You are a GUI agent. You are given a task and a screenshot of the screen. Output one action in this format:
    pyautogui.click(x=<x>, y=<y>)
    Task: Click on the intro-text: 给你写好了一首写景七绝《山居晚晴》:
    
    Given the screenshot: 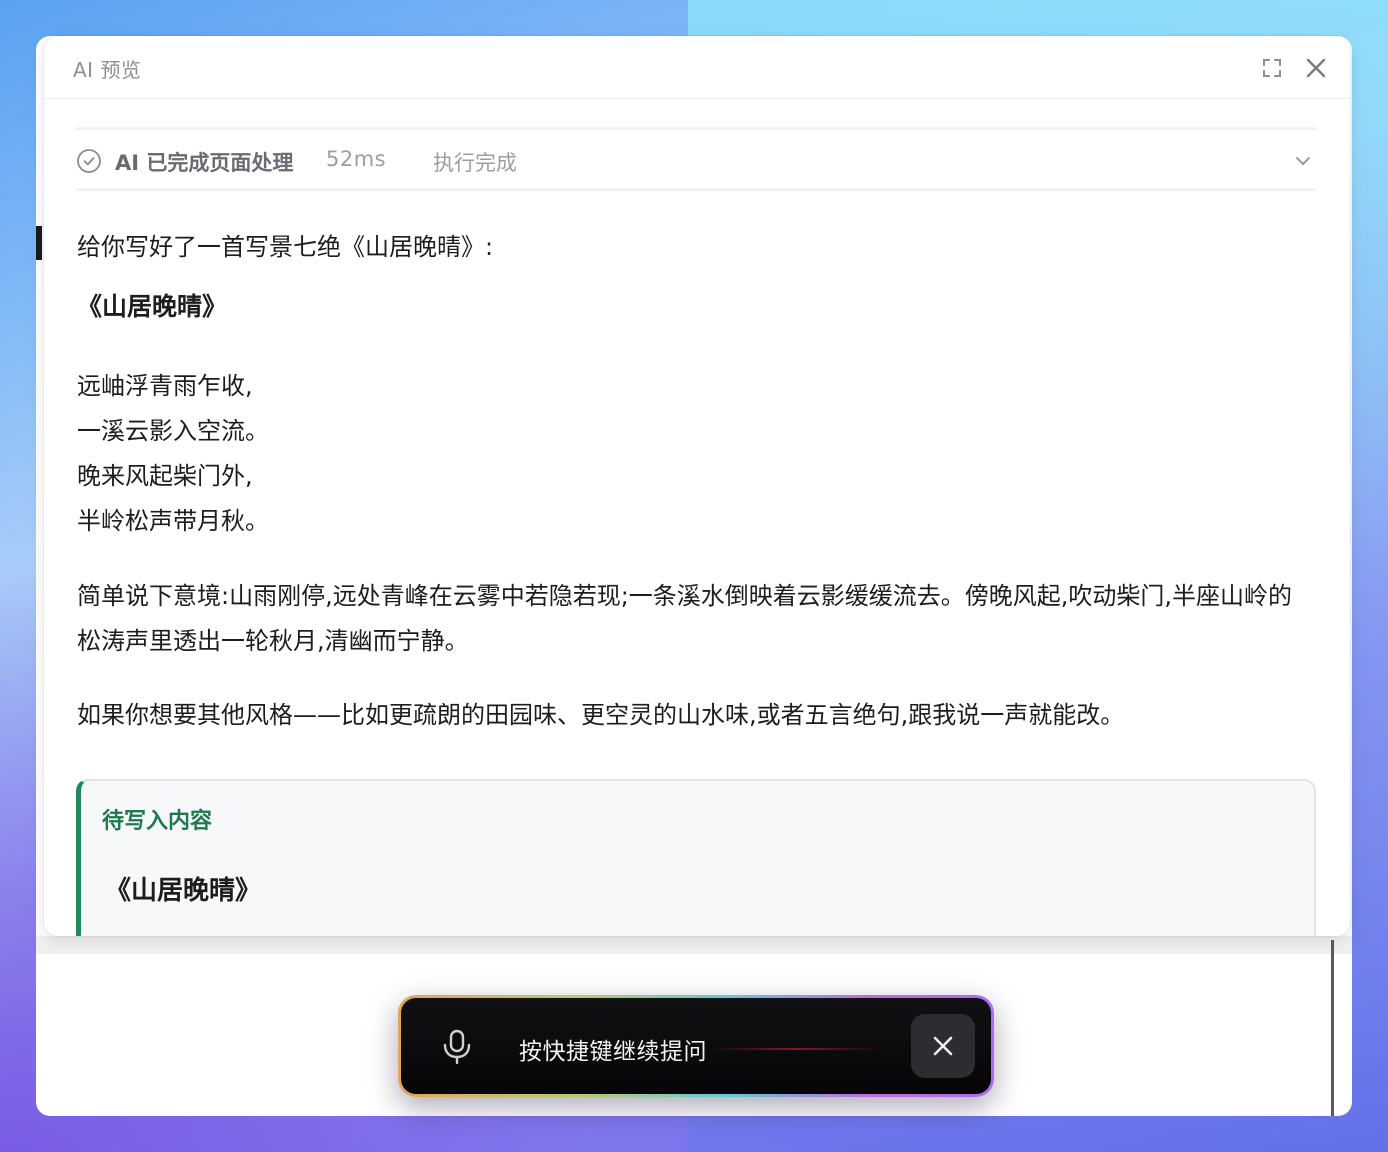 What is the action you would take?
    pyautogui.click(x=285, y=247)
    